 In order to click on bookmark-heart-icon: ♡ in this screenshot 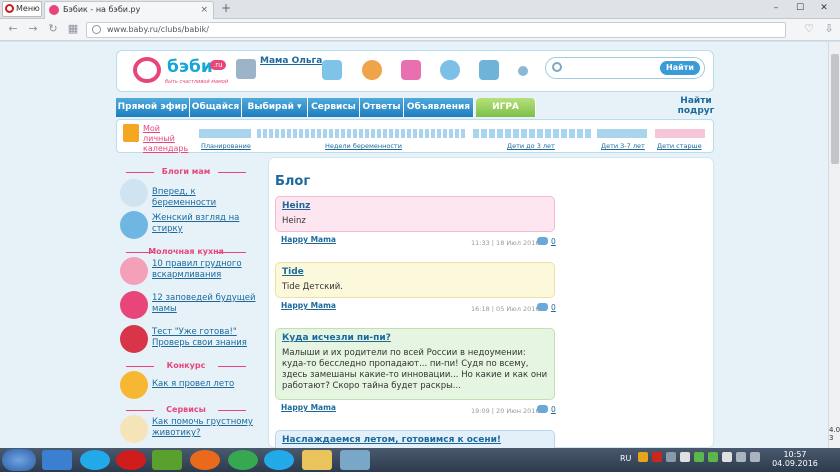, I will do `click(809, 29)`.